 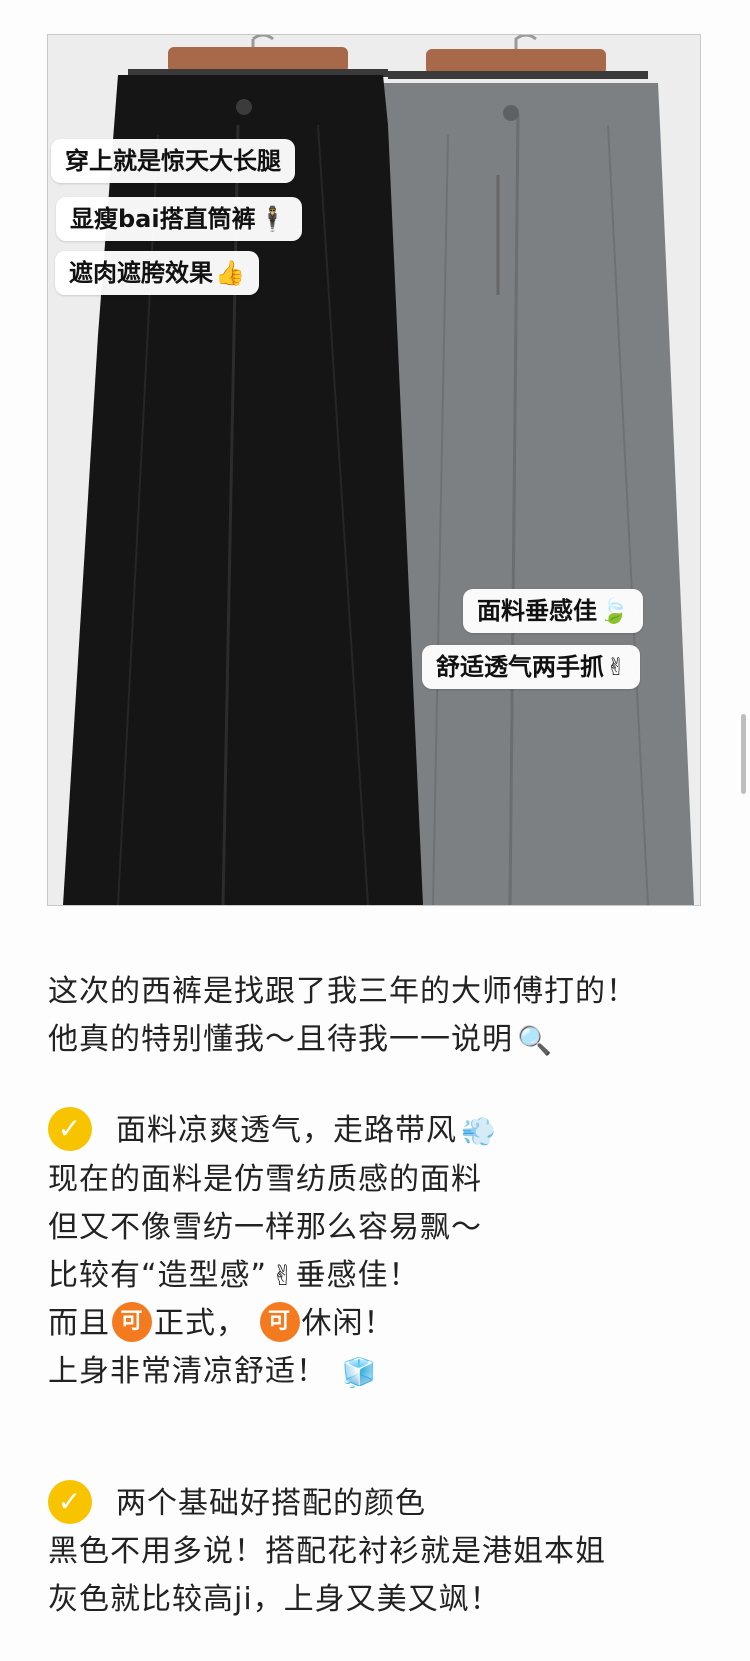 What do you see at coordinates (286, 1130) in the screenshot?
I see `section-heading-text: 面料凉爽透气，走路带风` at bounding box center [286, 1130].